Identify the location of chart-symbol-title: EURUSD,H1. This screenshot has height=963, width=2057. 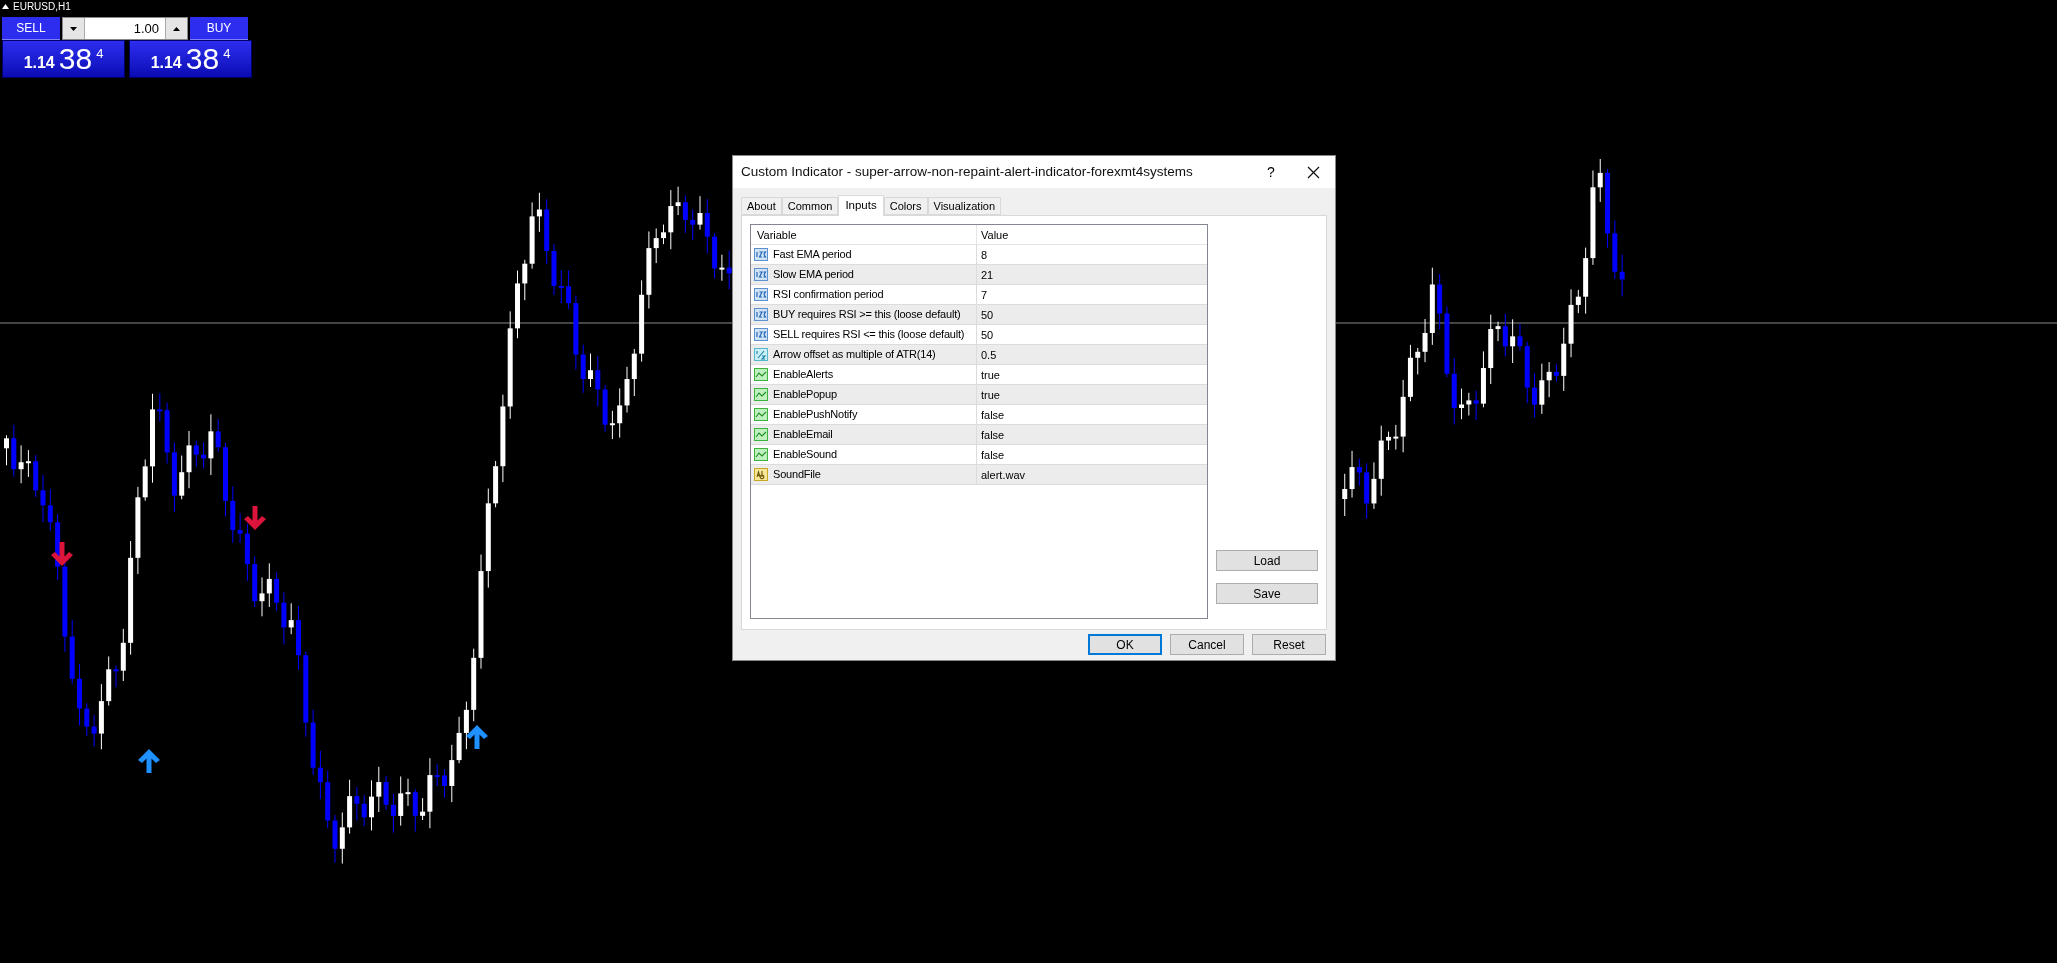
(42, 6).